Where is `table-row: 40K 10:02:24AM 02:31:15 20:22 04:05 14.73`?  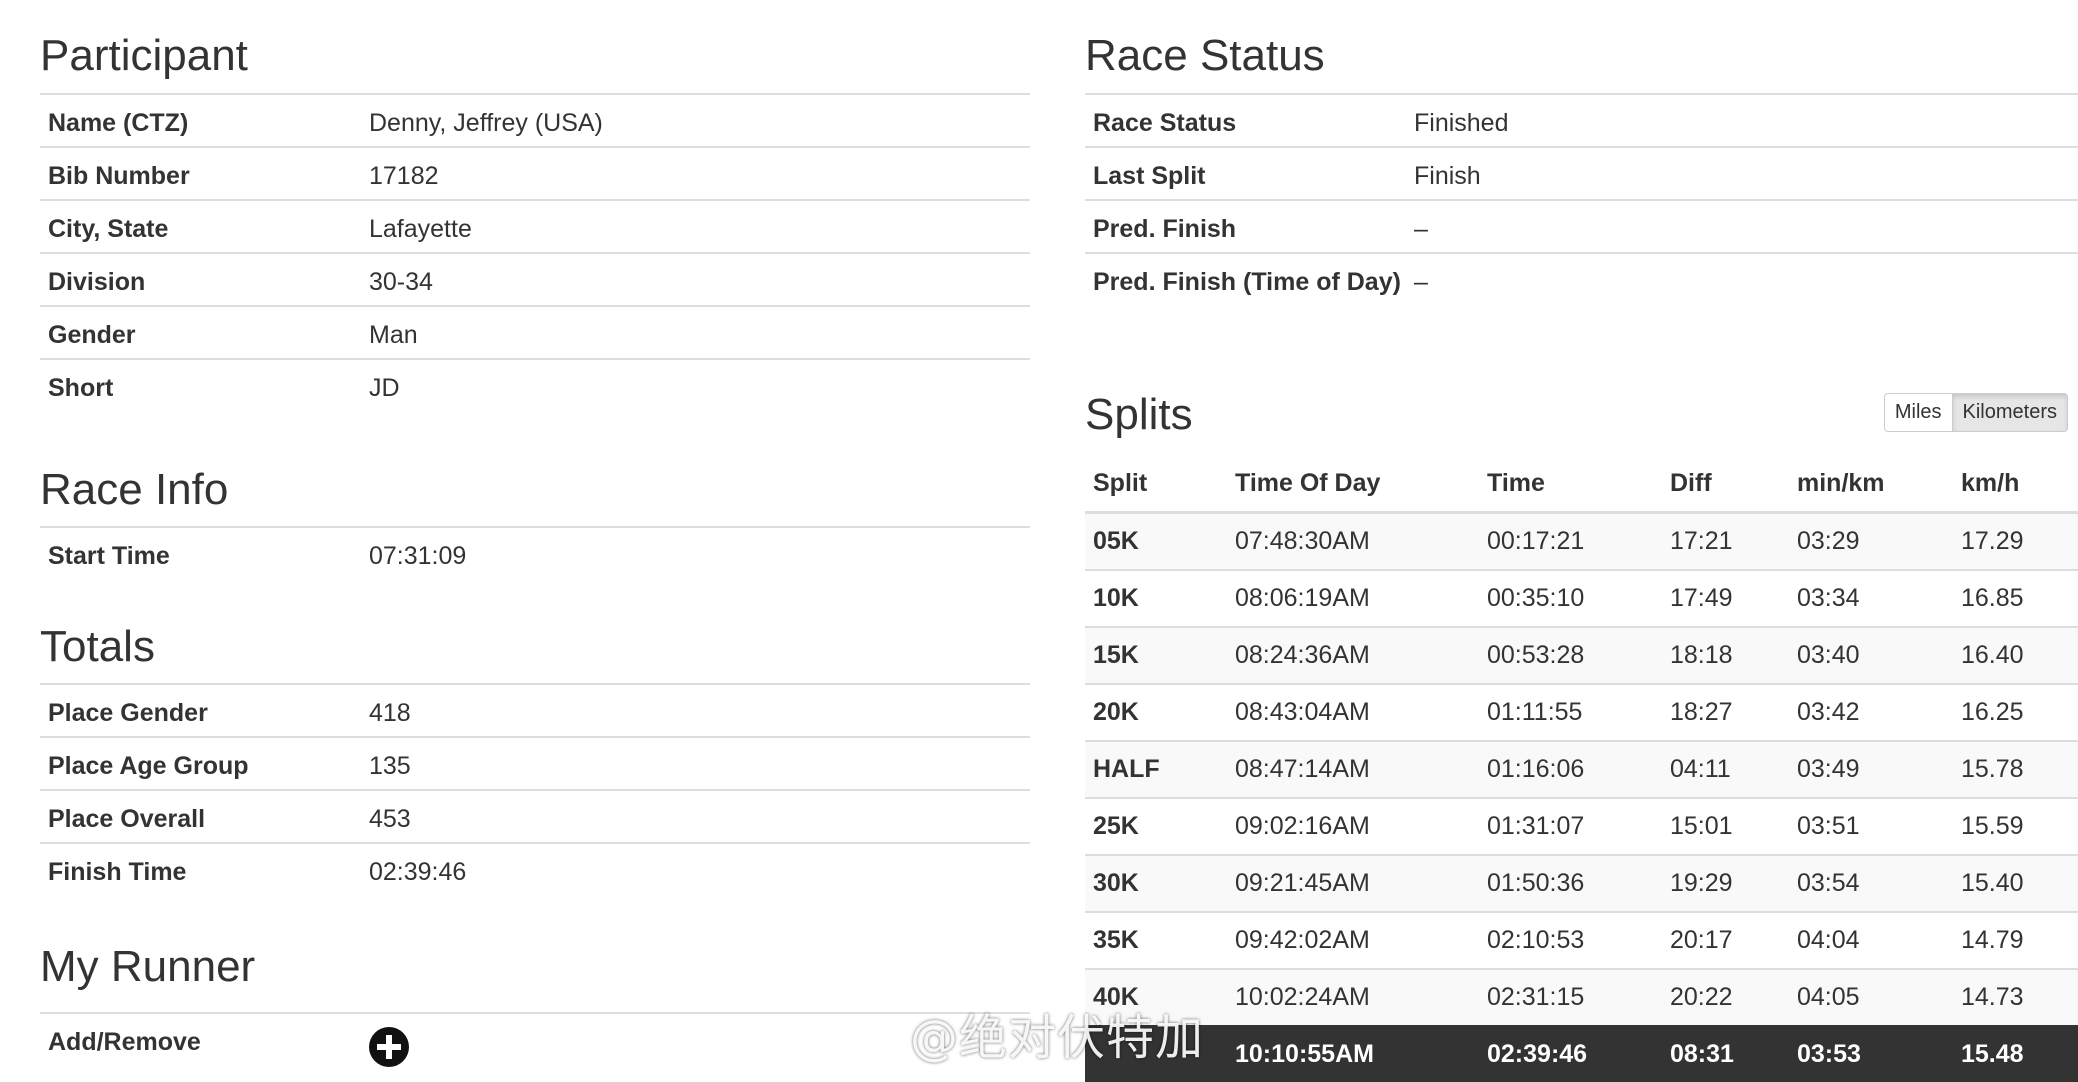 table-row: 40K 10:02:24AM 02:31:15 20:22 04:05 14.73 is located at coordinates (1581, 997).